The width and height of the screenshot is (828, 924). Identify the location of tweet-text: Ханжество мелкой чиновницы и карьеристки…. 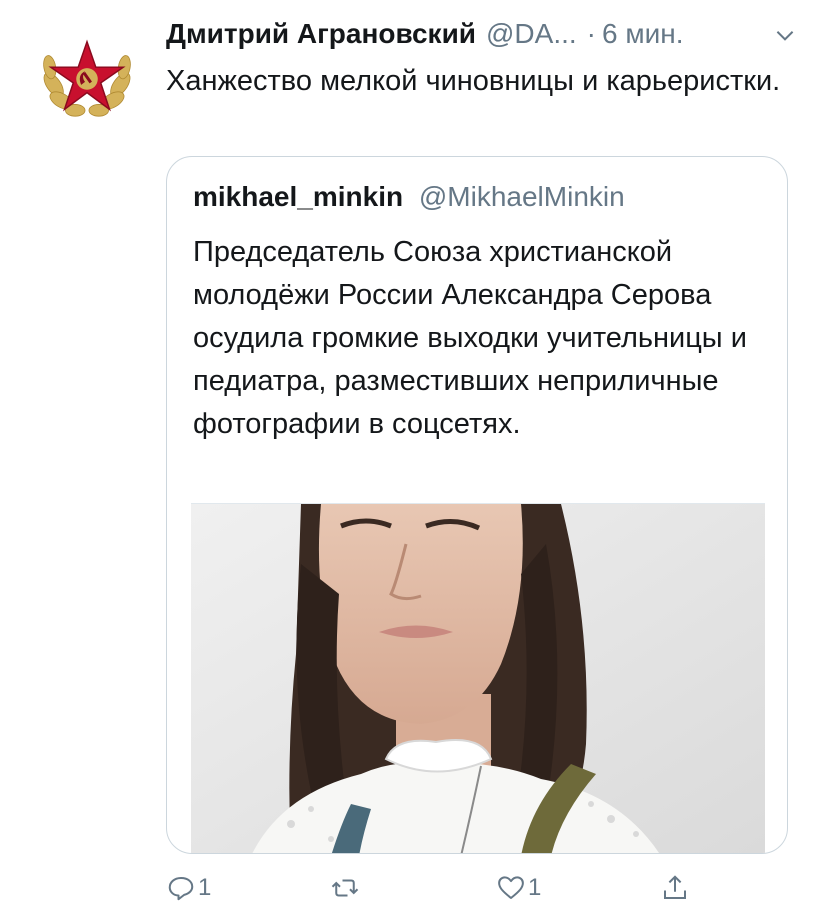
(473, 81).